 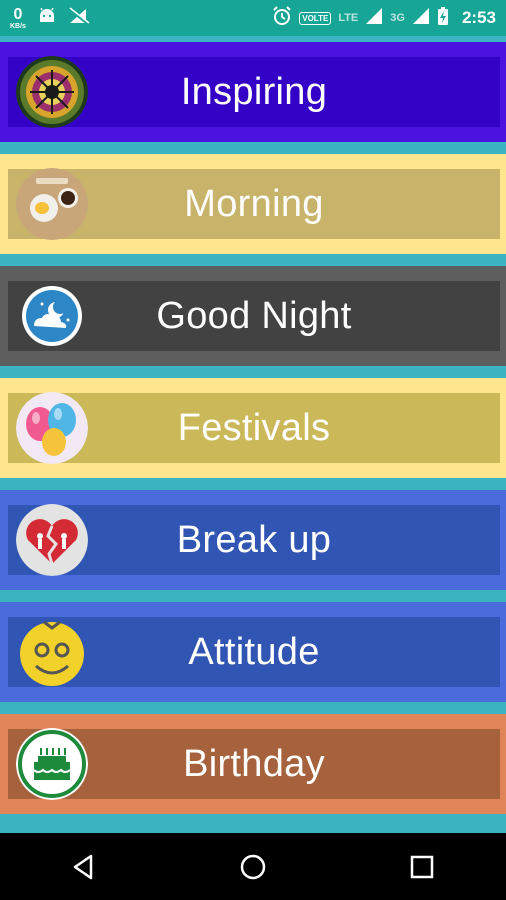 I want to click on category-row-inspiring: Inspiring, so click(x=253, y=92).